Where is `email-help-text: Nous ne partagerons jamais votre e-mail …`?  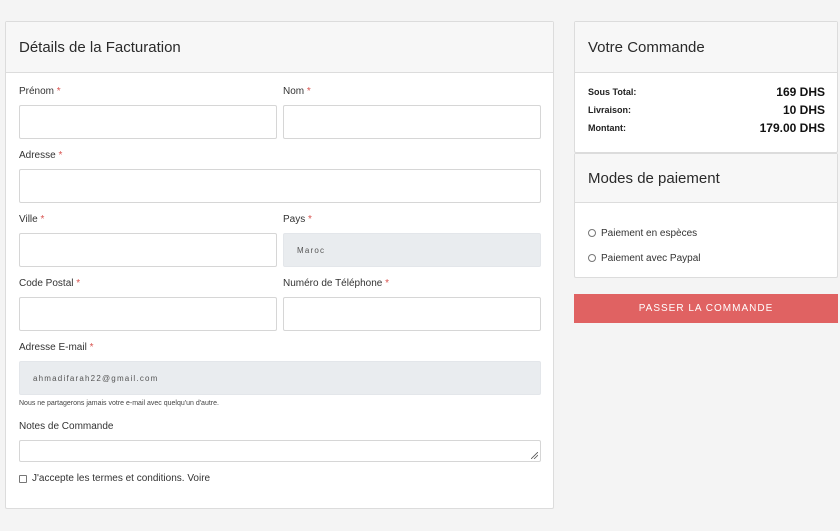
email-help-text: Nous ne partagerons jamais votre e-mail … is located at coordinates (119, 403).